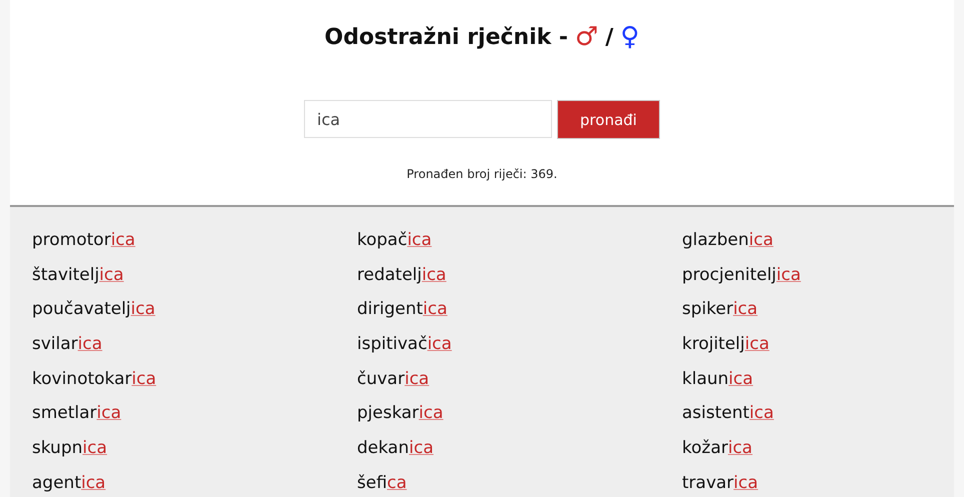 The width and height of the screenshot is (964, 497). What do you see at coordinates (401, 275) in the screenshot?
I see `word-link: redateljica` at bounding box center [401, 275].